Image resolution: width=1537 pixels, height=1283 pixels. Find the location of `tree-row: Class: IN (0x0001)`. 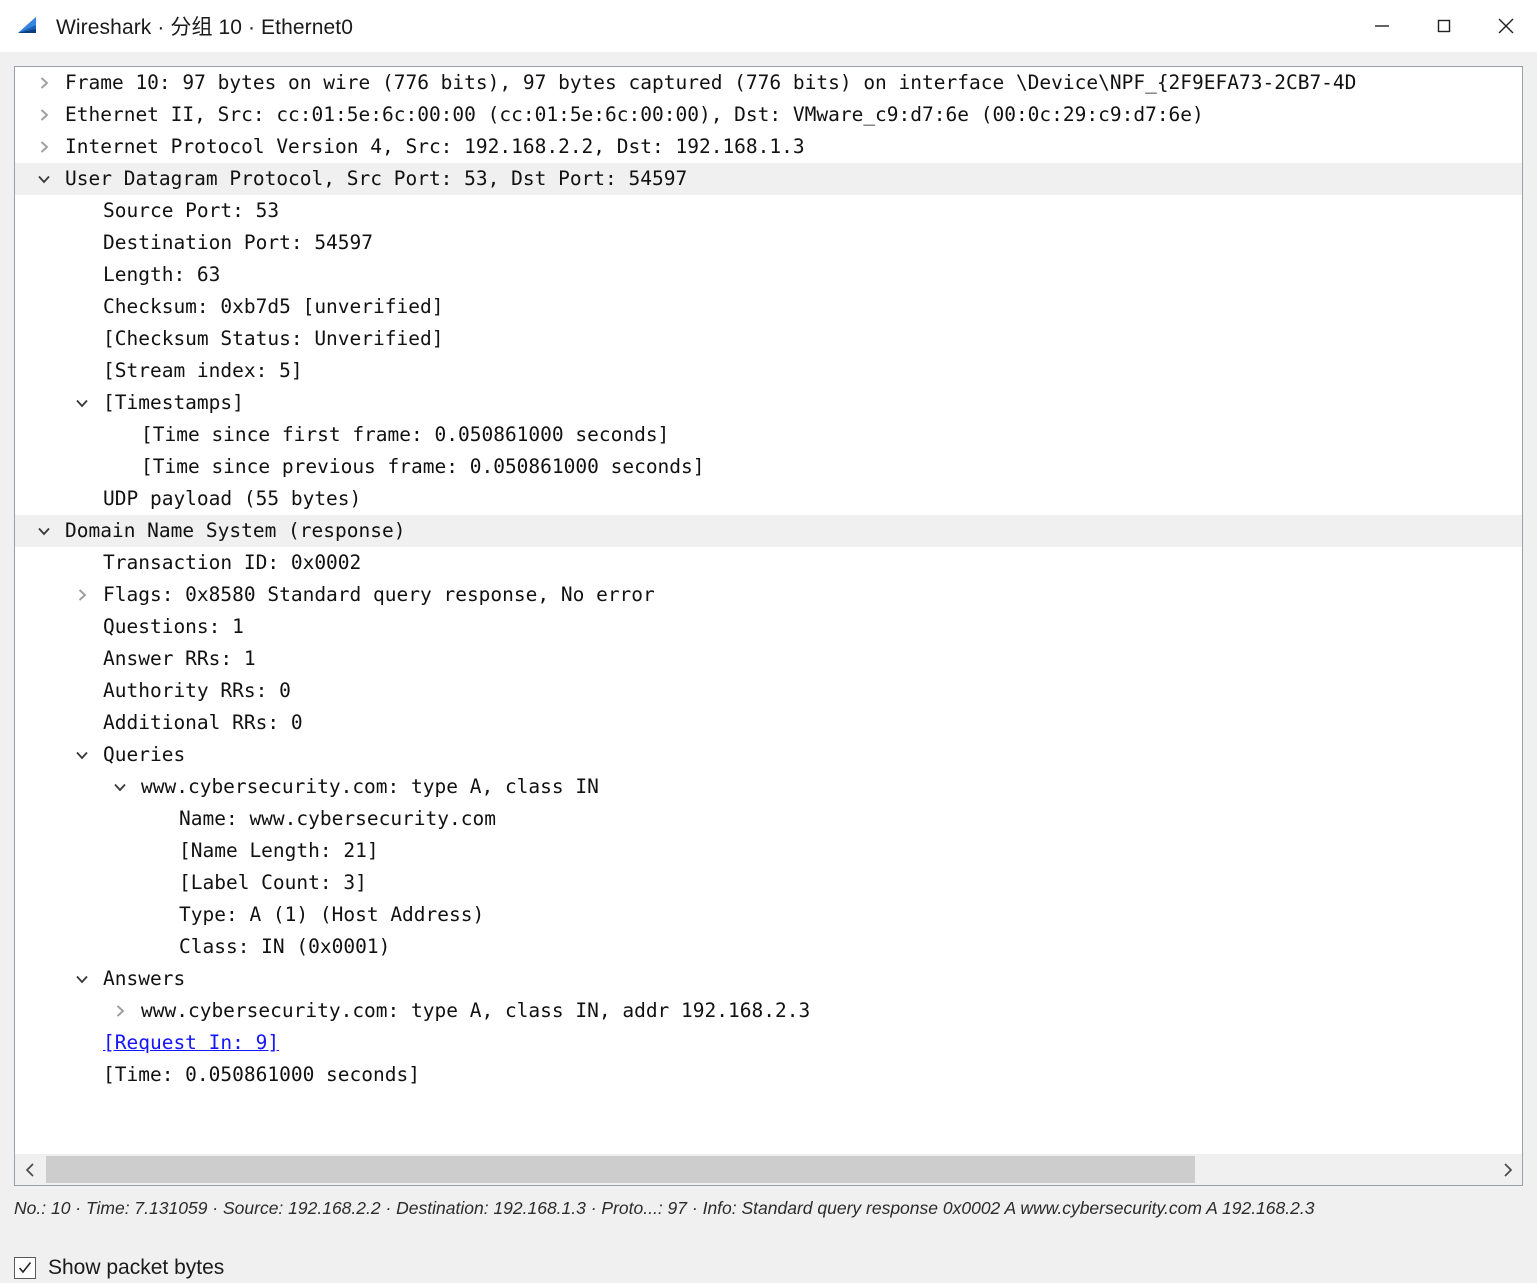

tree-row: Class: IN (0x0001) is located at coordinates (768, 947).